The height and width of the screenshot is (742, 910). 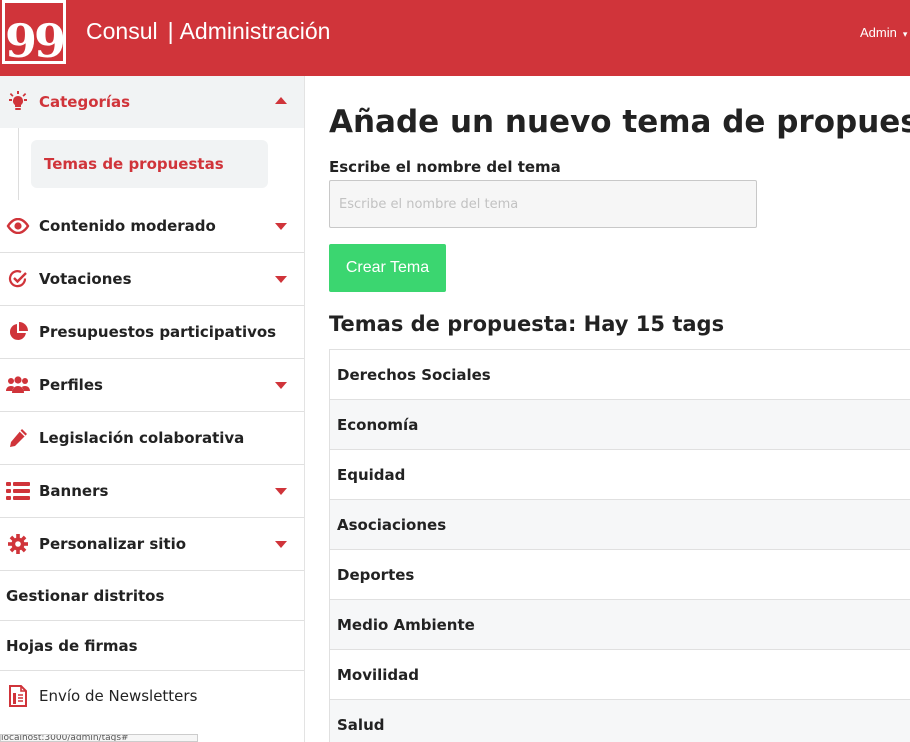 I want to click on table-row: Deportes, so click(x=620, y=575).